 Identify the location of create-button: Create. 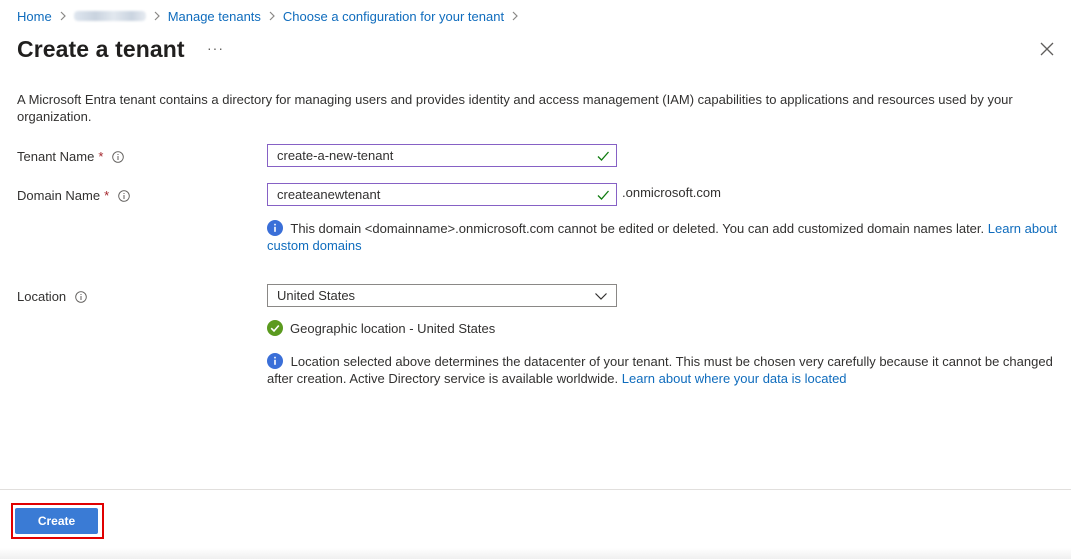
(56, 521).